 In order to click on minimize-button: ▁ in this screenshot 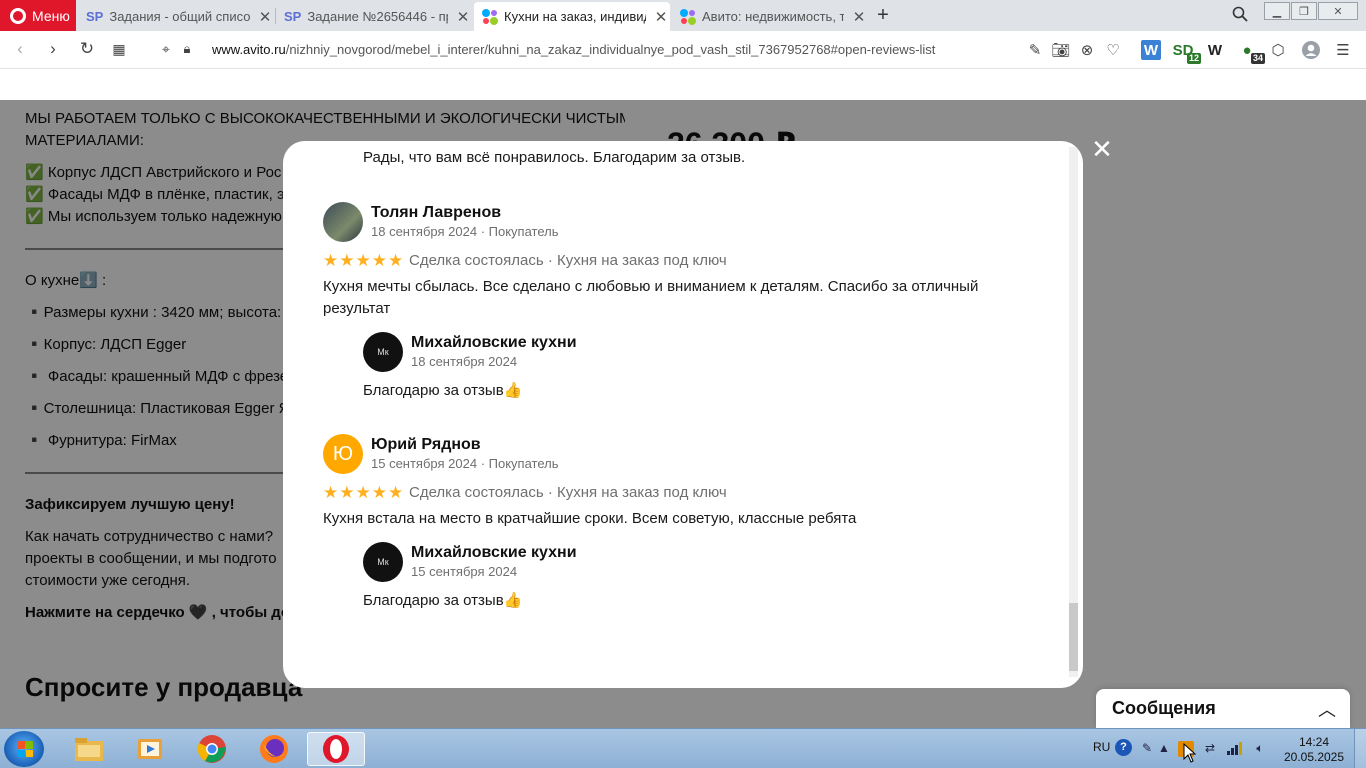, I will do `click(1277, 11)`.